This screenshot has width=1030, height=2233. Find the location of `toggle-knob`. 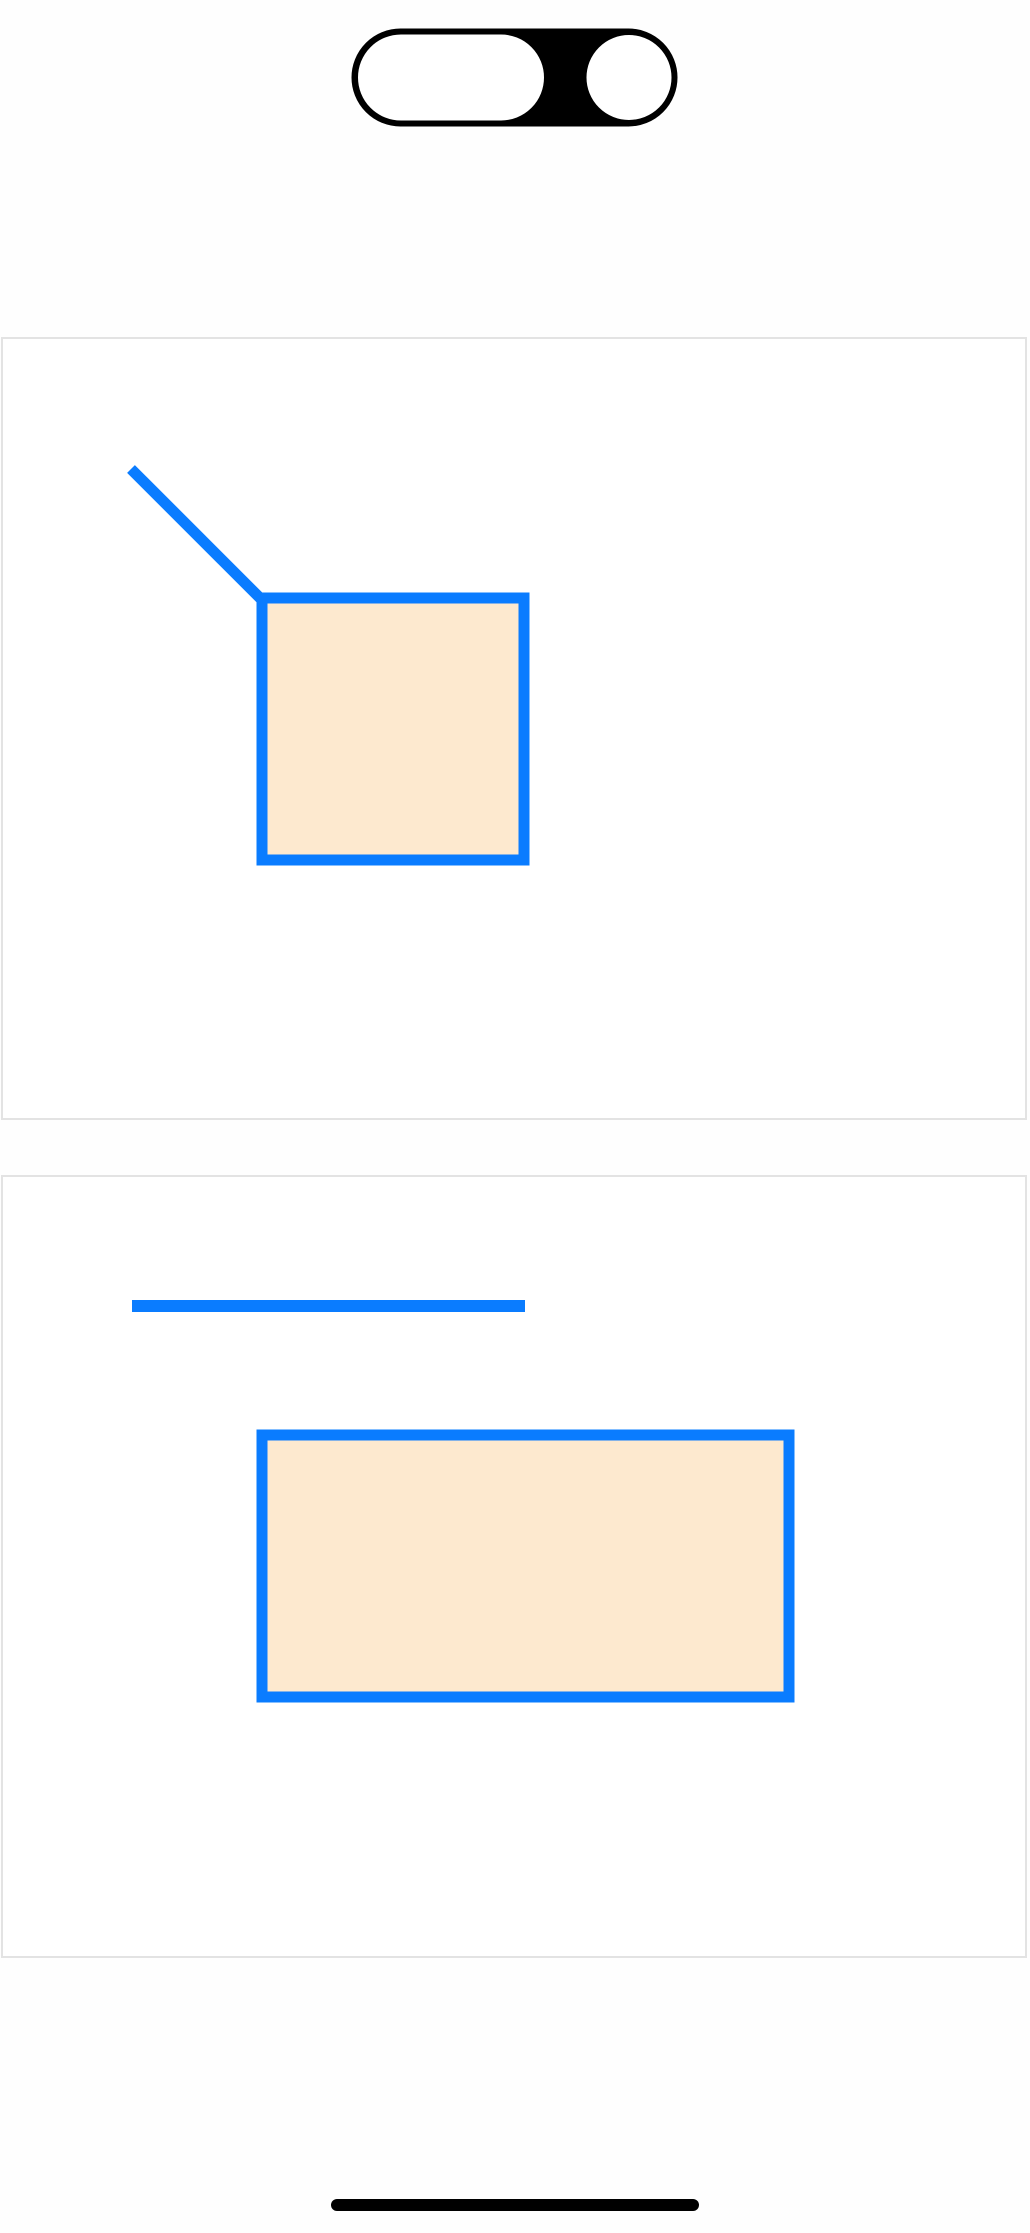

toggle-knob is located at coordinates (629, 77).